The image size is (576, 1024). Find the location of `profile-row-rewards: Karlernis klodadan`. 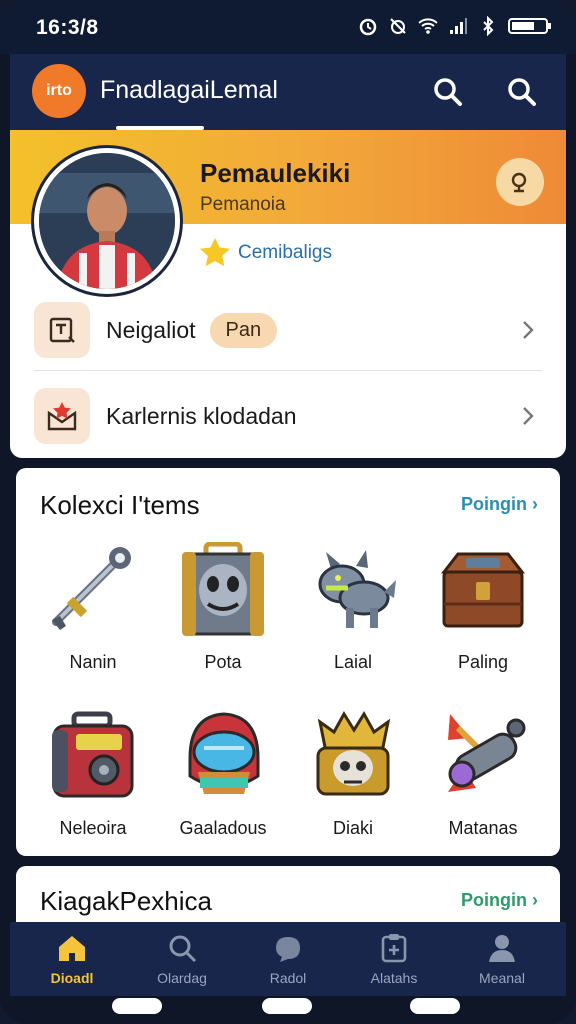

profile-row-rewards: Karlernis klodadan is located at coordinates (288, 416).